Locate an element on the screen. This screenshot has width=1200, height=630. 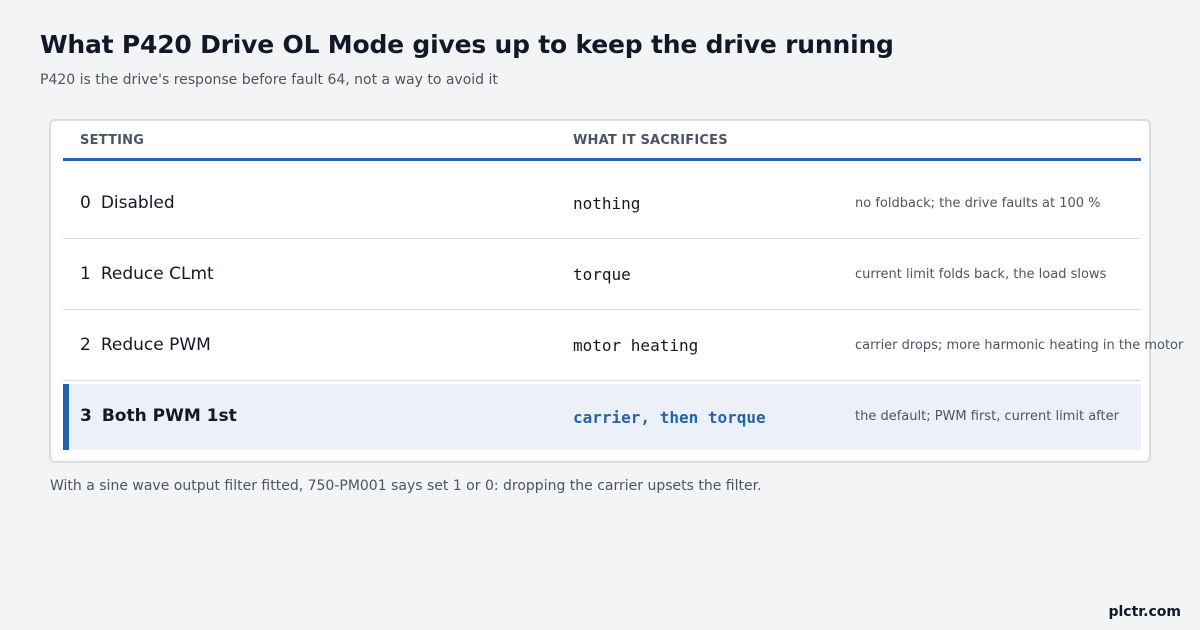
setting-label: Disabled is located at coordinates (137, 203).